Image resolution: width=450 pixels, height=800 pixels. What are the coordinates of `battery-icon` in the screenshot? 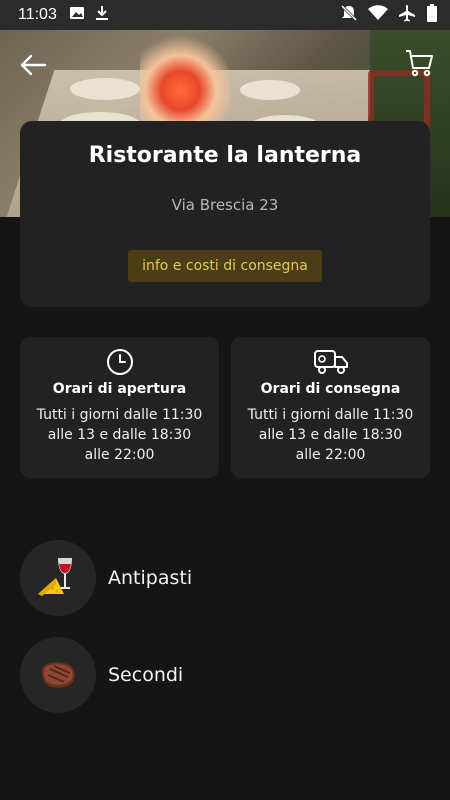 It's located at (432, 15).